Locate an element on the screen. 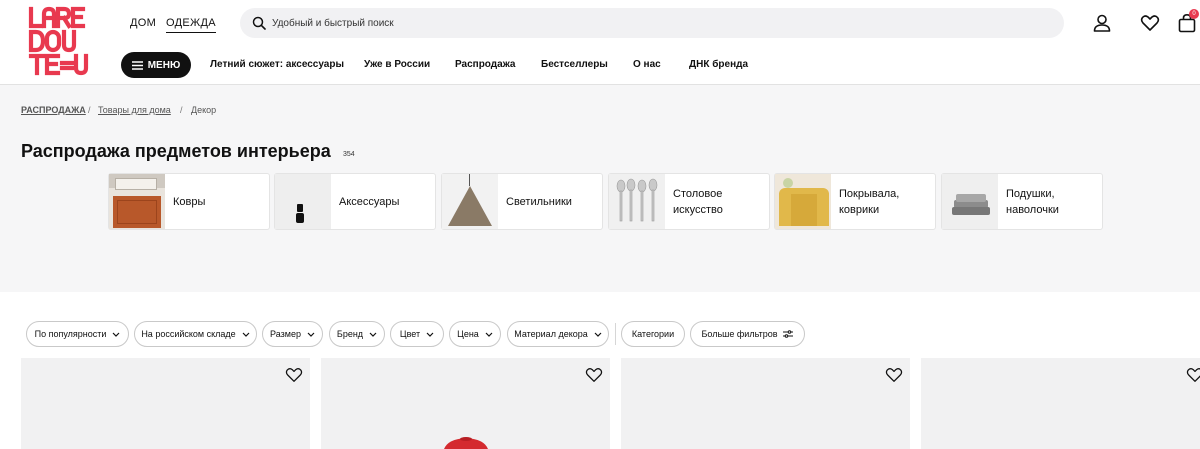  product-image-red-lamp is located at coordinates (466, 443).